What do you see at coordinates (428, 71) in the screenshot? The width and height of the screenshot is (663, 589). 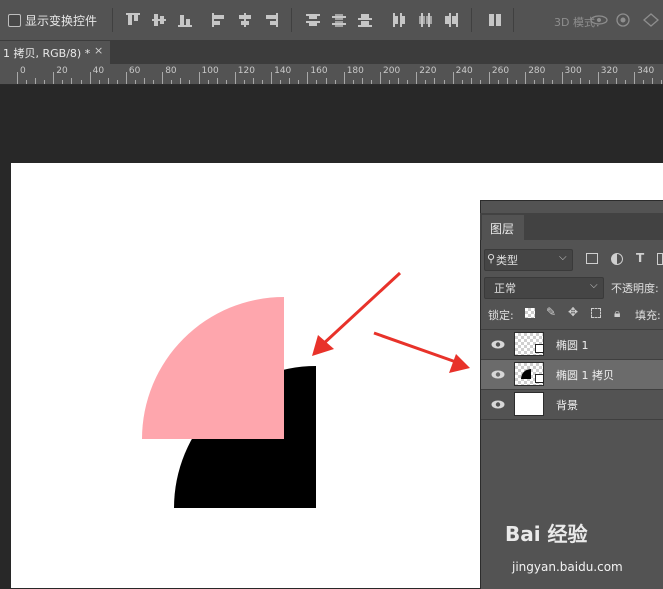 I see `ruler-tick-label: 220` at bounding box center [428, 71].